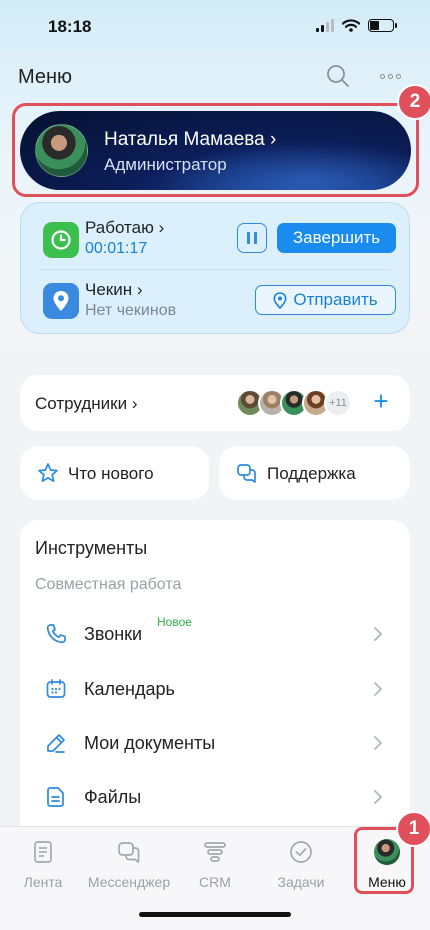 The height and width of the screenshot is (930, 430). I want to click on annotation-badge-1: 1, so click(413, 829).